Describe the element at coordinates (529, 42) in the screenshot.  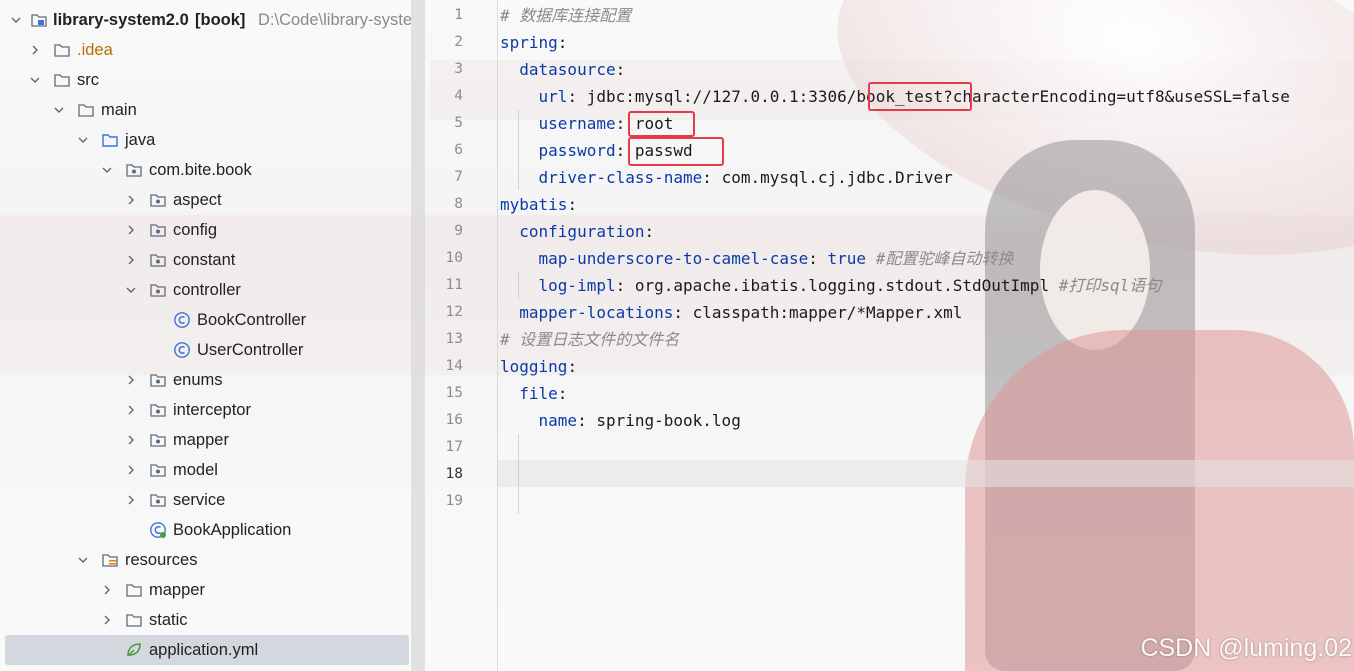
I see `yaml-key: spring` at that location.